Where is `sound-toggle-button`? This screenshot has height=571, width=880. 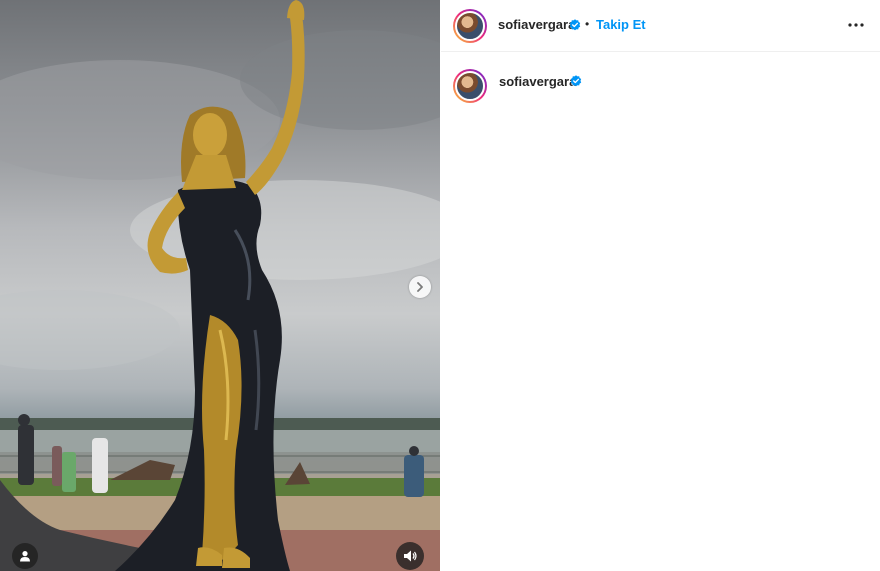
sound-toggle-button is located at coordinates (410, 556).